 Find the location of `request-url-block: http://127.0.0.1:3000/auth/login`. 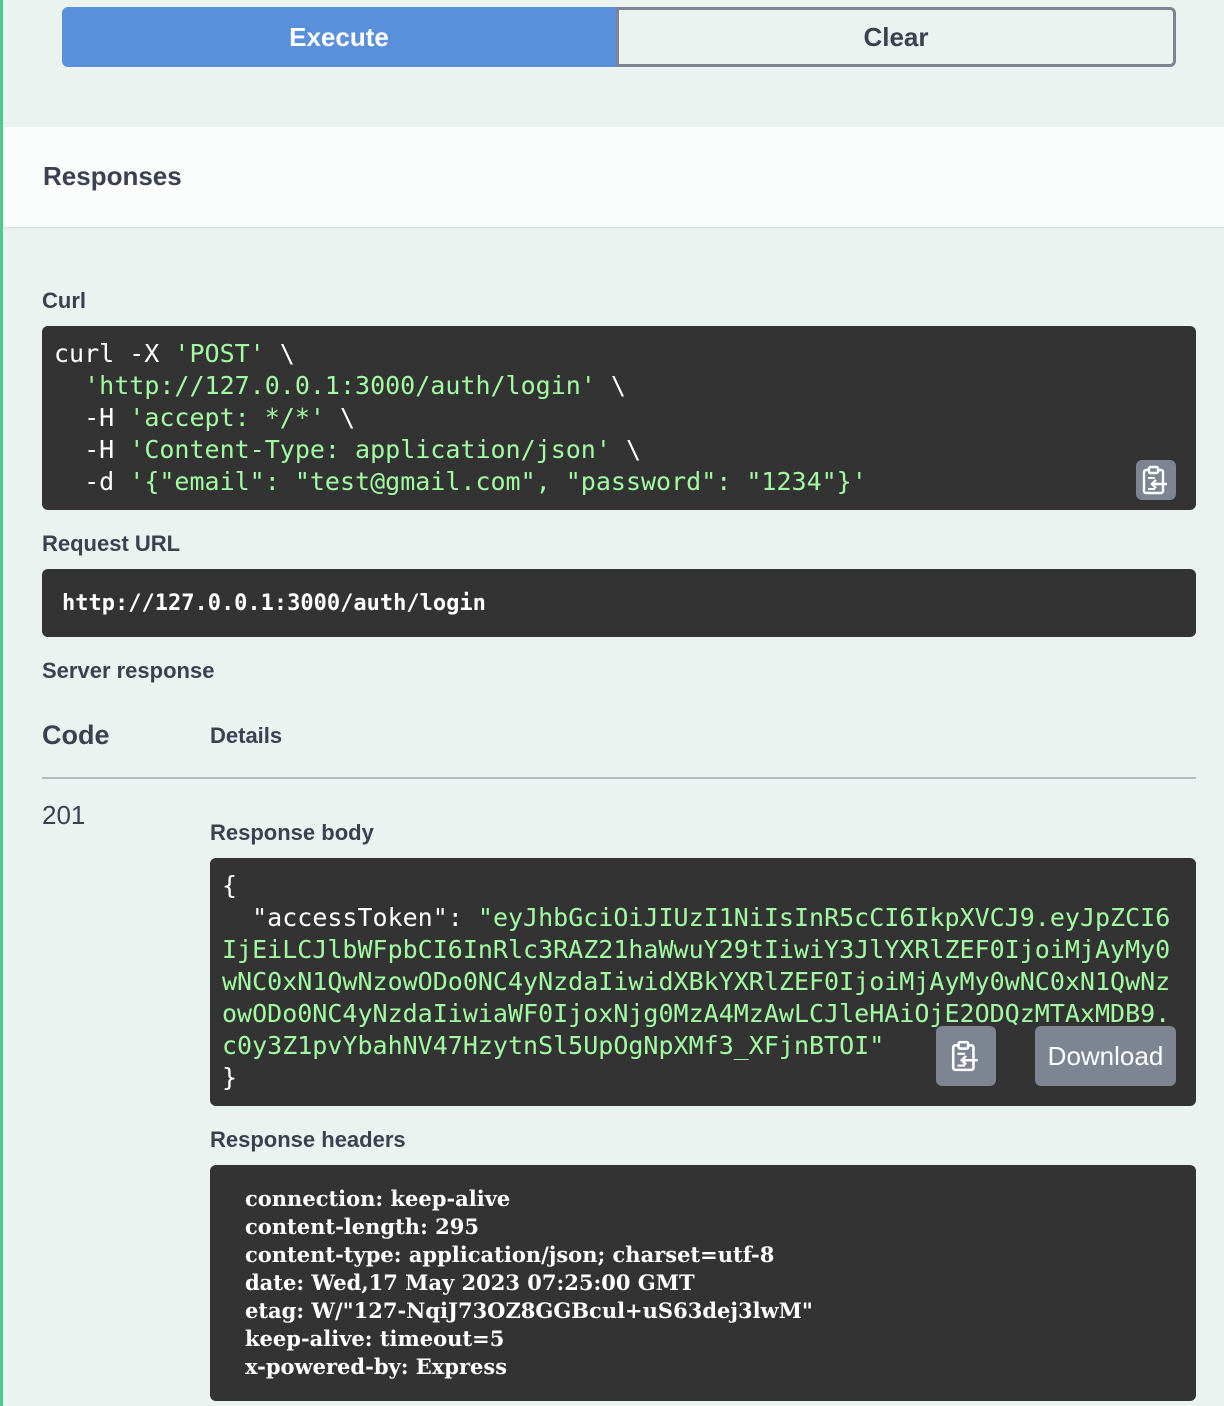

request-url-block: http://127.0.0.1:3000/auth/login is located at coordinates (619, 603).